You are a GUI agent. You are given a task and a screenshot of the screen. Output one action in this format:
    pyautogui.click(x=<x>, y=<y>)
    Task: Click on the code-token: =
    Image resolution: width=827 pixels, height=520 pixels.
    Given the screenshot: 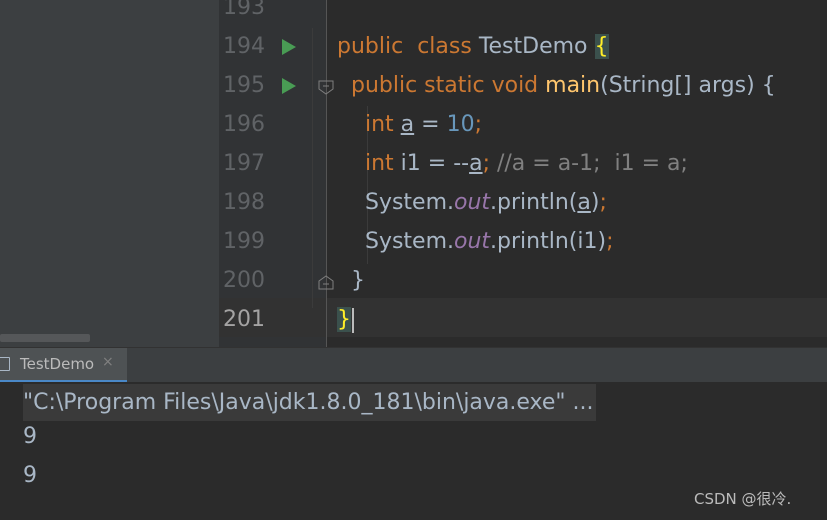 What is the action you would take?
    pyautogui.click(x=430, y=124)
    